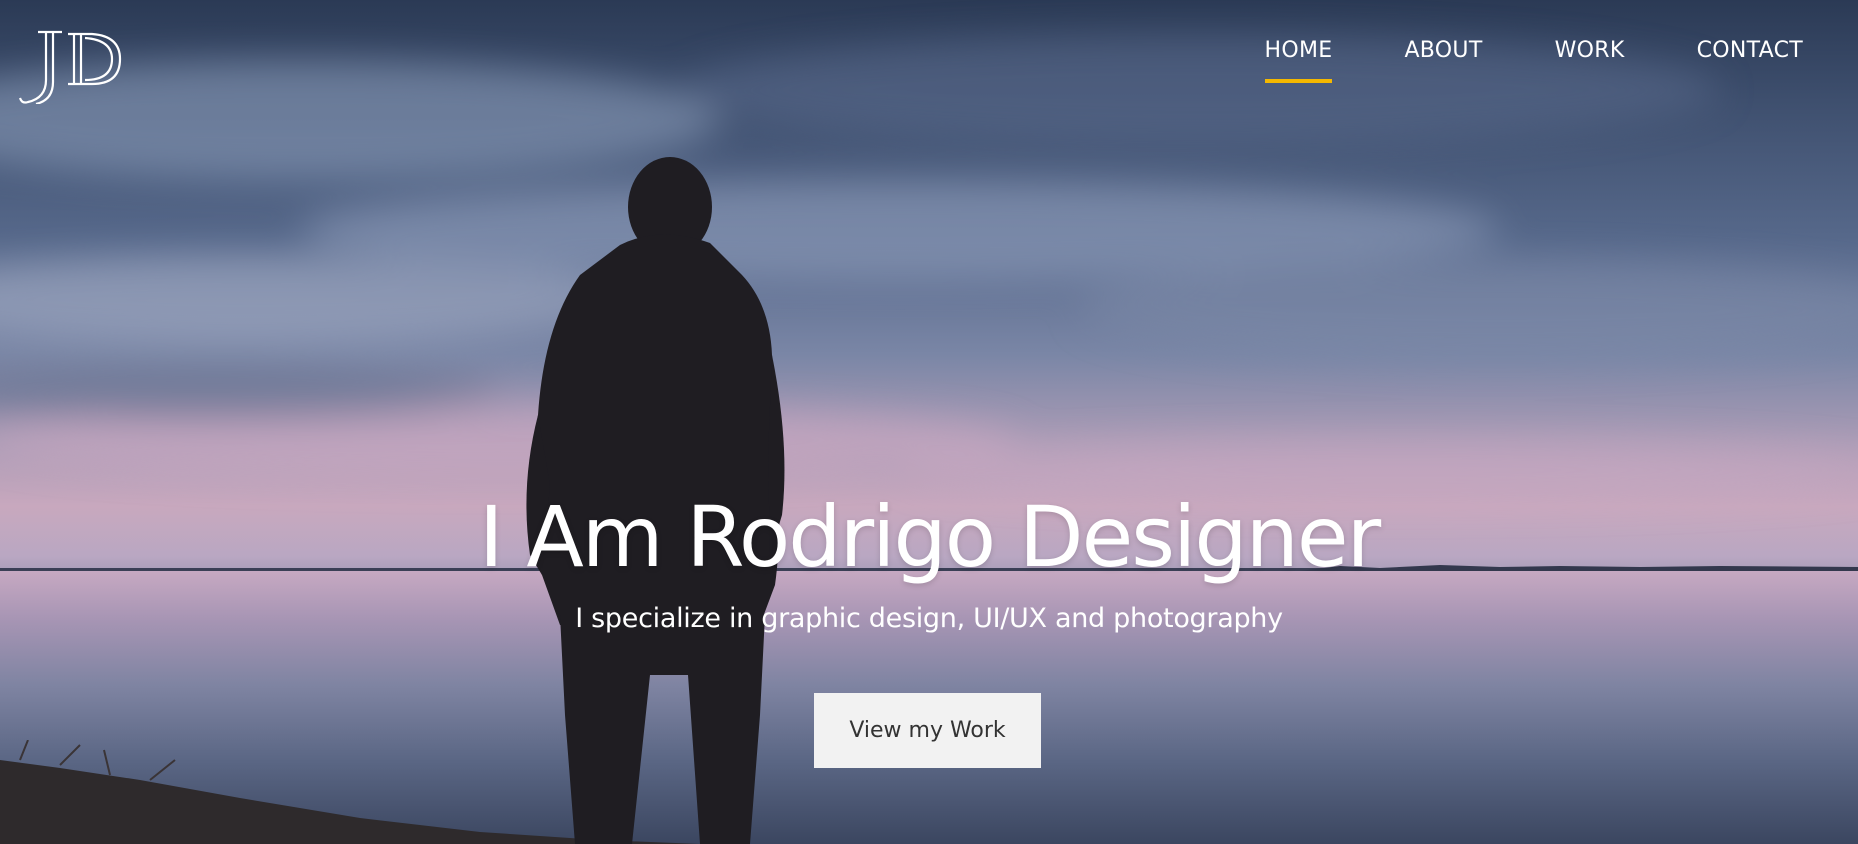 Image resolution: width=1858 pixels, height=844 pixels. I want to click on view-my-work-button: View my Work, so click(927, 730).